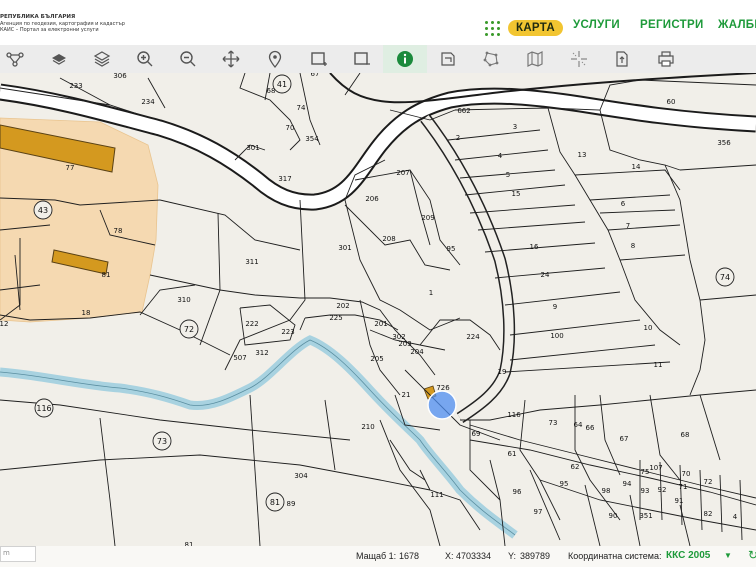 This screenshot has height=567, width=756. Describe the element at coordinates (409, 556) in the screenshot. I see `scale-value: 1678` at that location.